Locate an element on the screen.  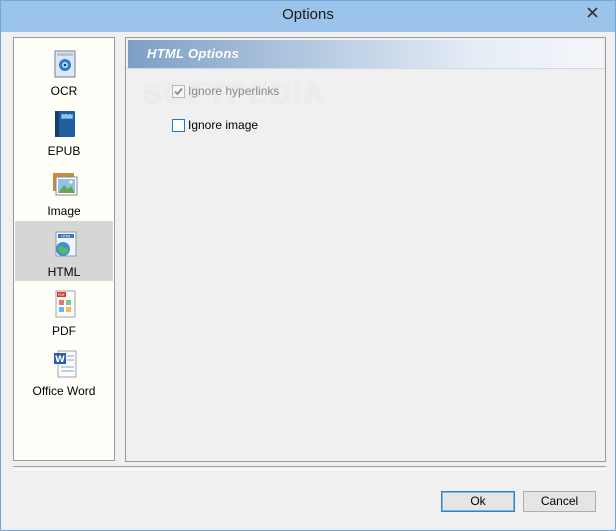
close-icon is located at coordinates (592, 12).